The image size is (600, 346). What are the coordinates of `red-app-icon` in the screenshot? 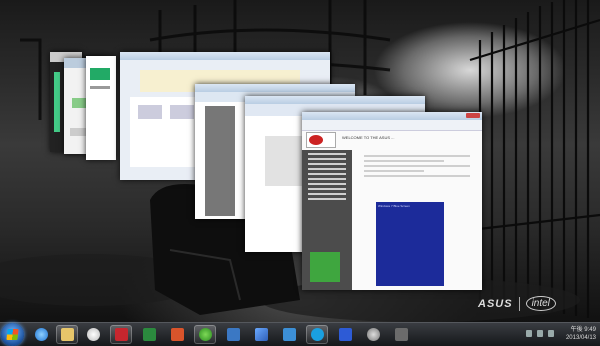 It's located at (121, 334).